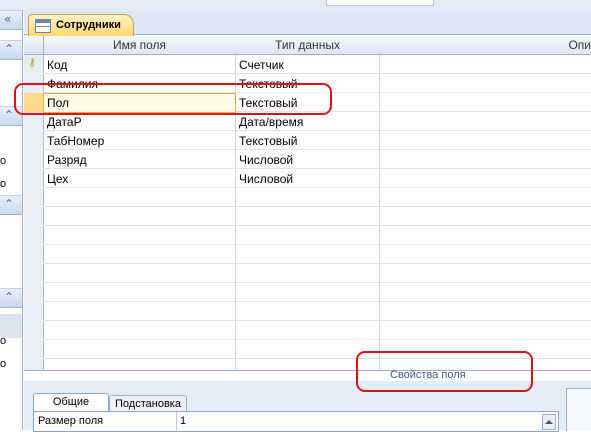 This screenshot has width=591, height=432. Describe the element at coordinates (307, 159) in the screenshot. I see `table-row: Разряд Числовой` at that location.